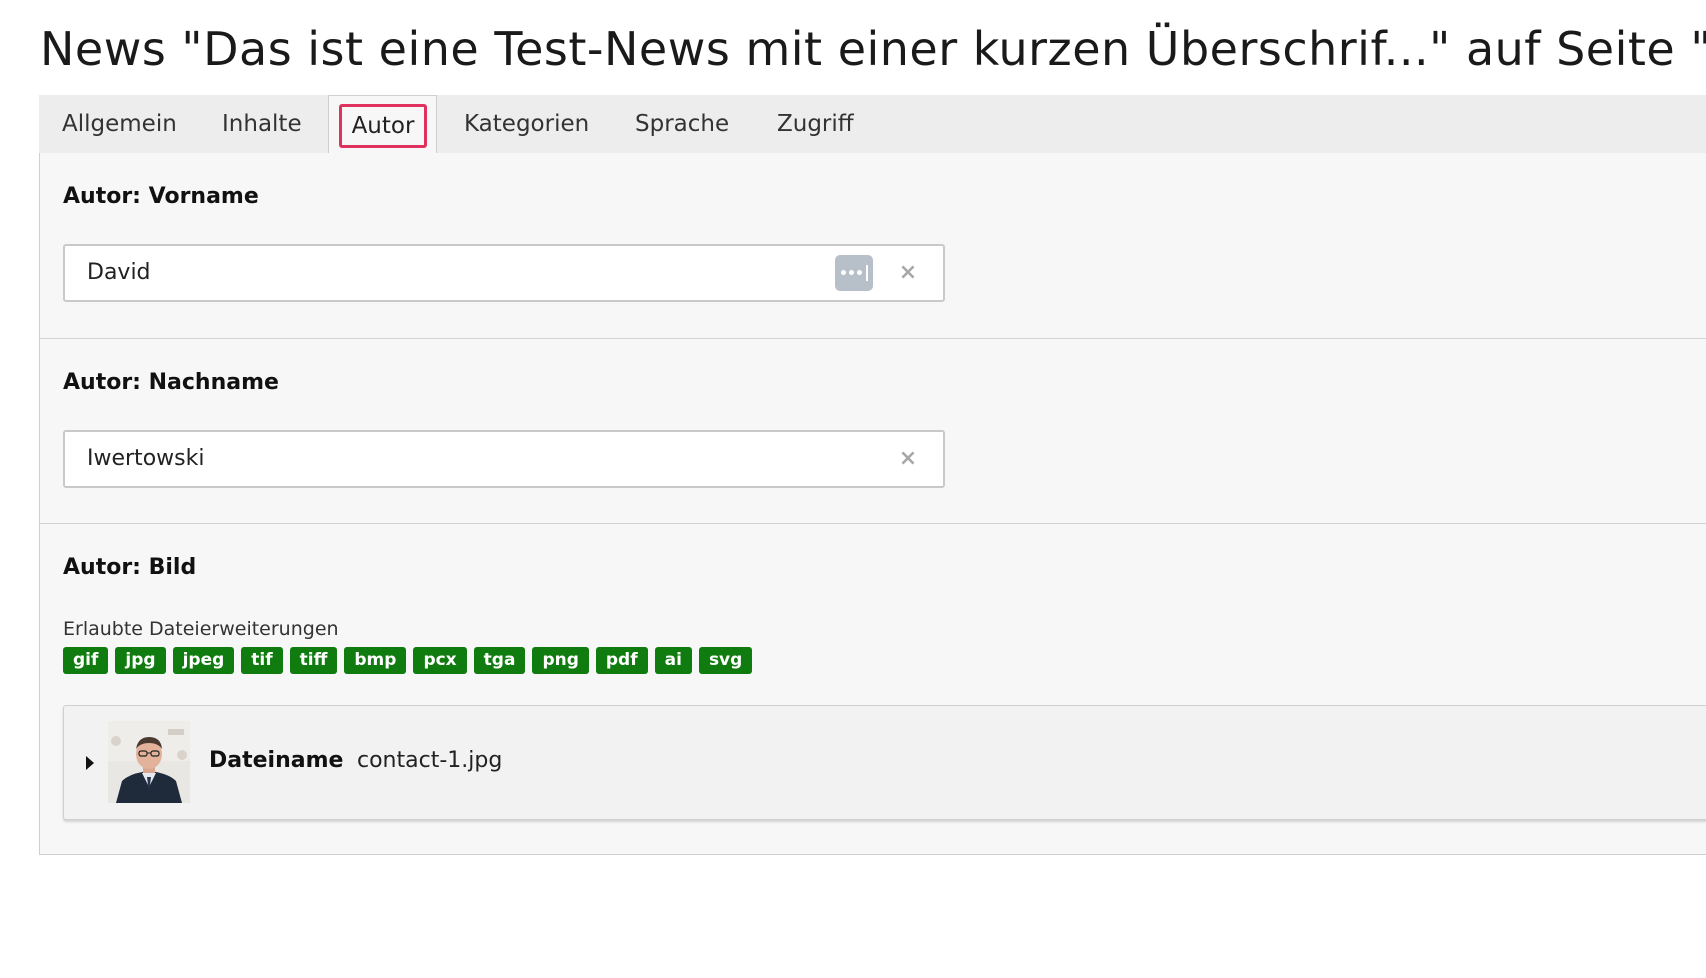 This screenshot has height=978, width=1706. I want to click on extension-badge: bmp, so click(375, 660).